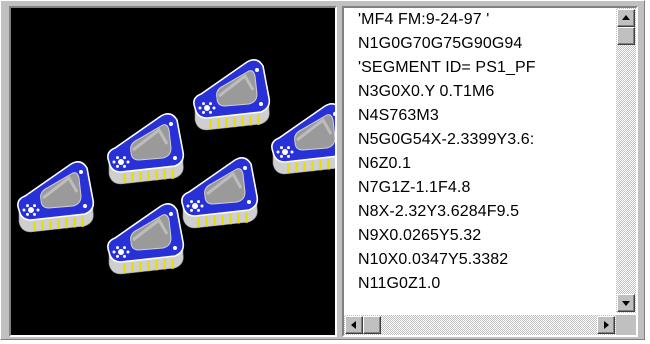  What do you see at coordinates (385, 163) in the screenshot?
I see `nc-code-line: N6Z0.1` at bounding box center [385, 163].